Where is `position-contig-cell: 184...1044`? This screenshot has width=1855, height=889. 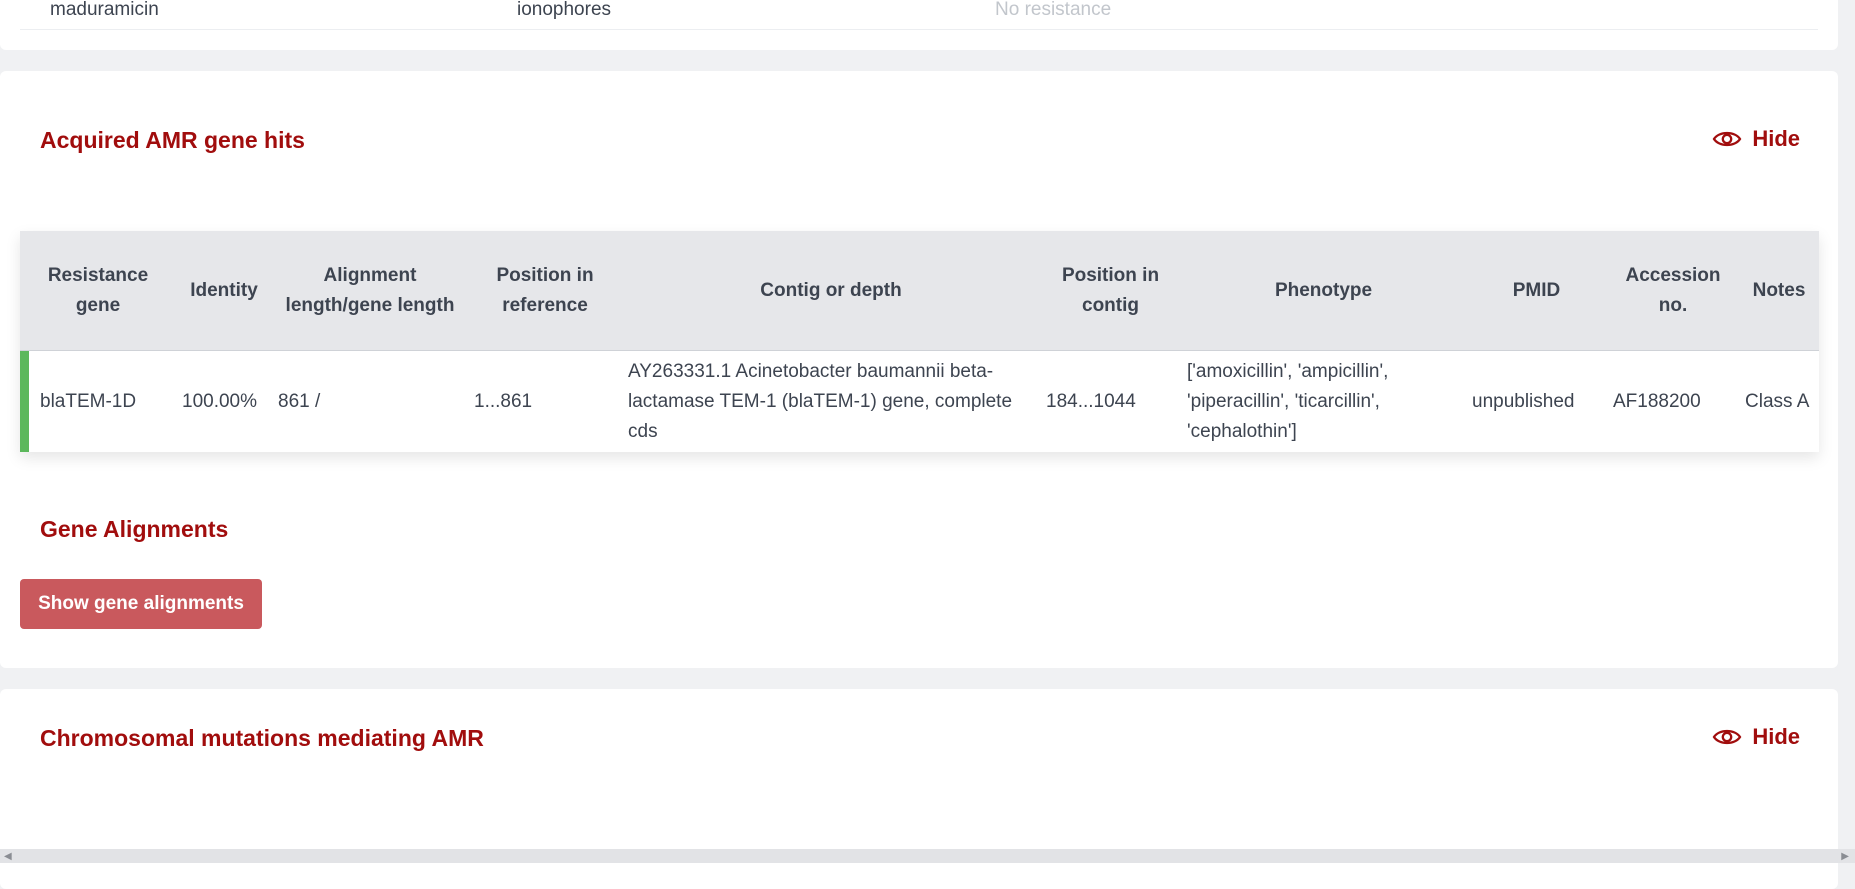 position-contig-cell: 184...1044 is located at coordinates (1091, 401).